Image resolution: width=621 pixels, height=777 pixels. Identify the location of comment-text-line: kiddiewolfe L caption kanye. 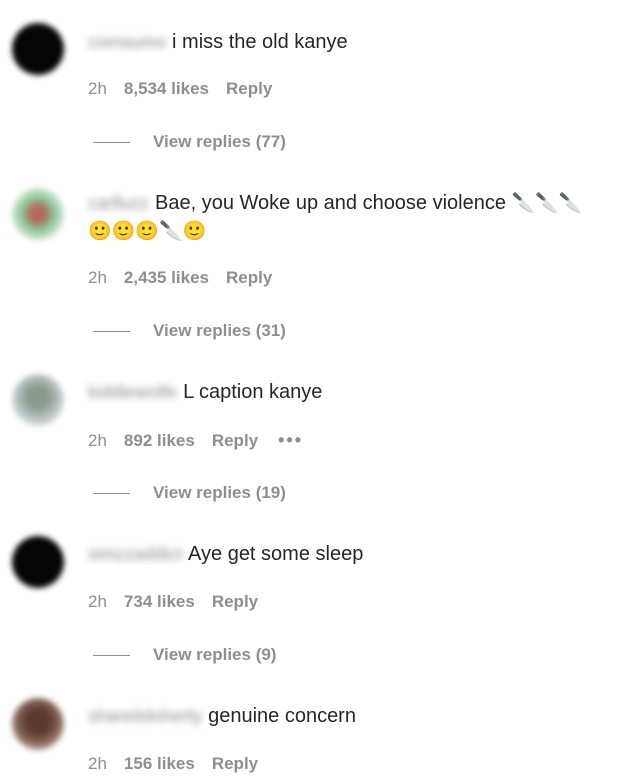
(205, 392).